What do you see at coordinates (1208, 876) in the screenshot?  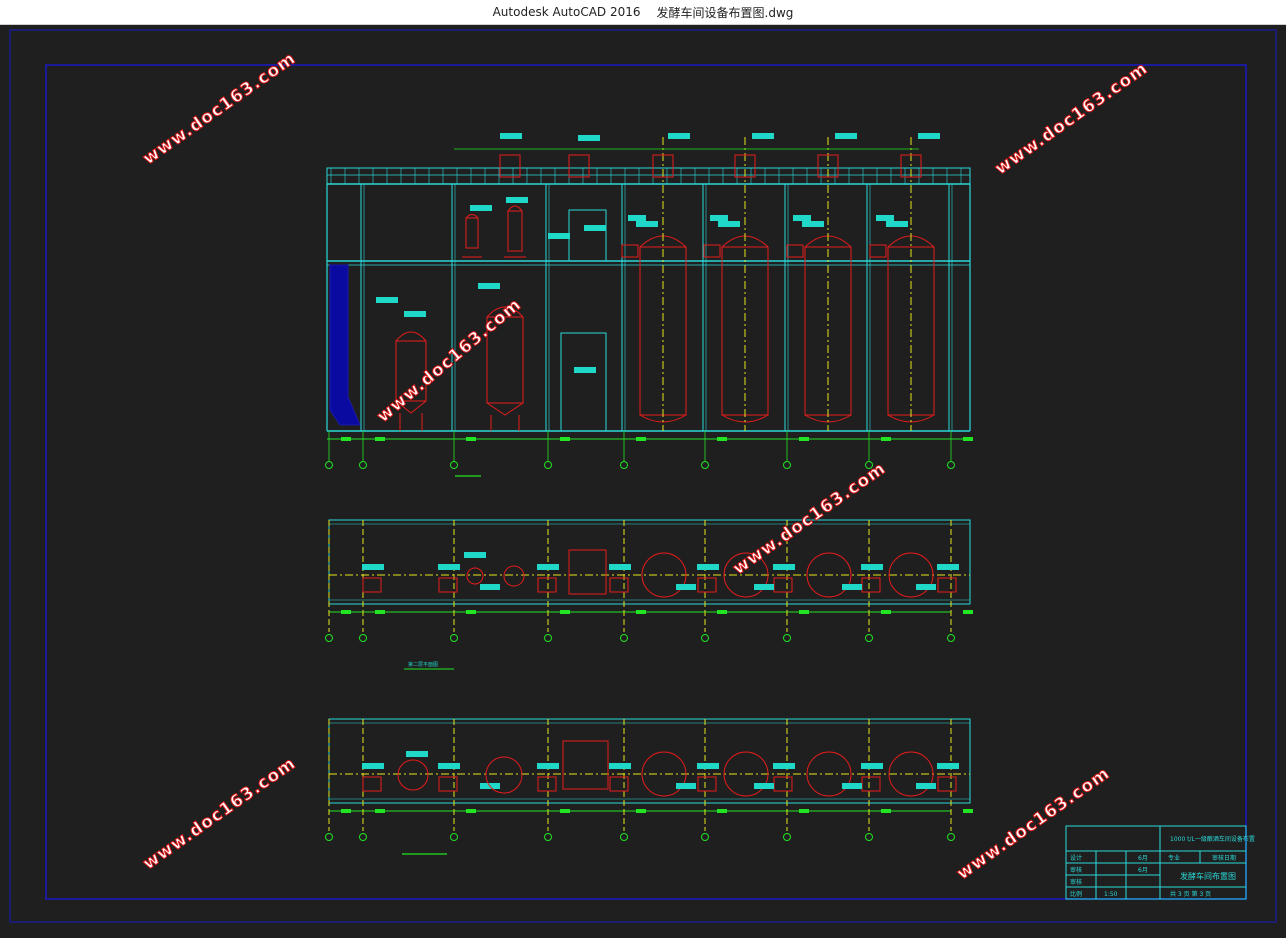 I see `tb-drawing-name: 发酵车间布置图` at bounding box center [1208, 876].